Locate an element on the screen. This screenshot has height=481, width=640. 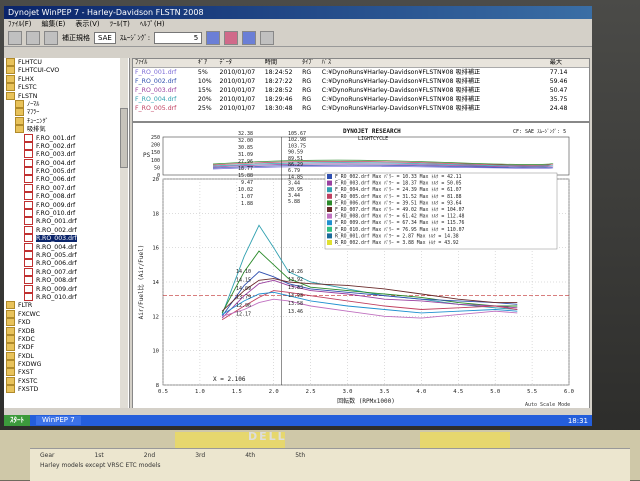
tree-scroll-thumb is located at coordinates (124, 138).